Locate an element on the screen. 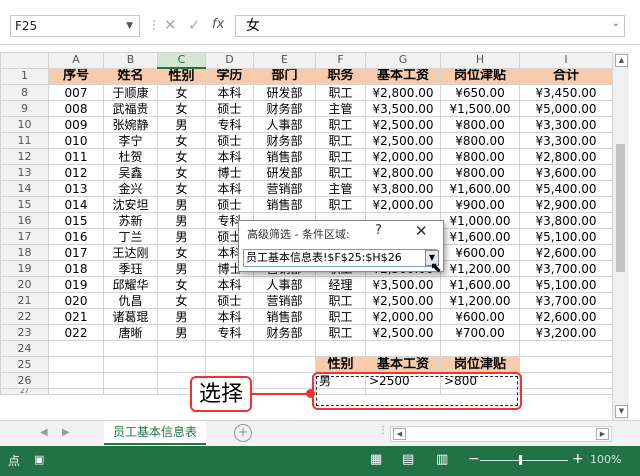  data-cell: 014 is located at coordinates (76, 204).